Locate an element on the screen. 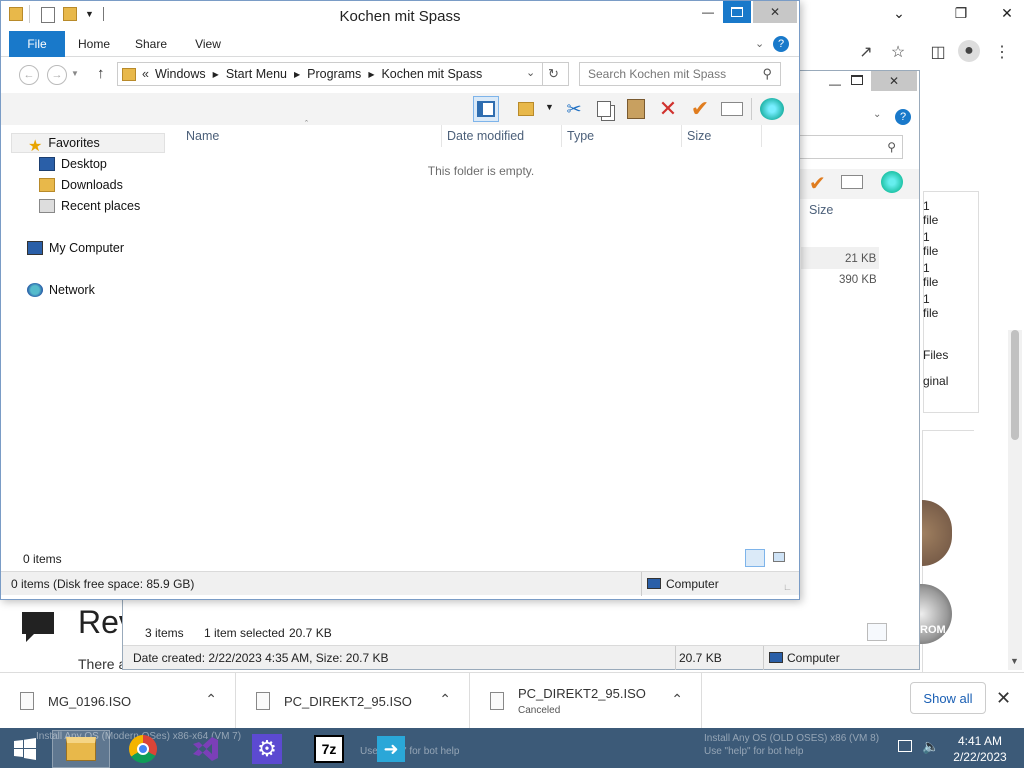 Image resolution: width=1024 pixels, height=768 pixels. delete-icon: ✕ is located at coordinates (668, 109).